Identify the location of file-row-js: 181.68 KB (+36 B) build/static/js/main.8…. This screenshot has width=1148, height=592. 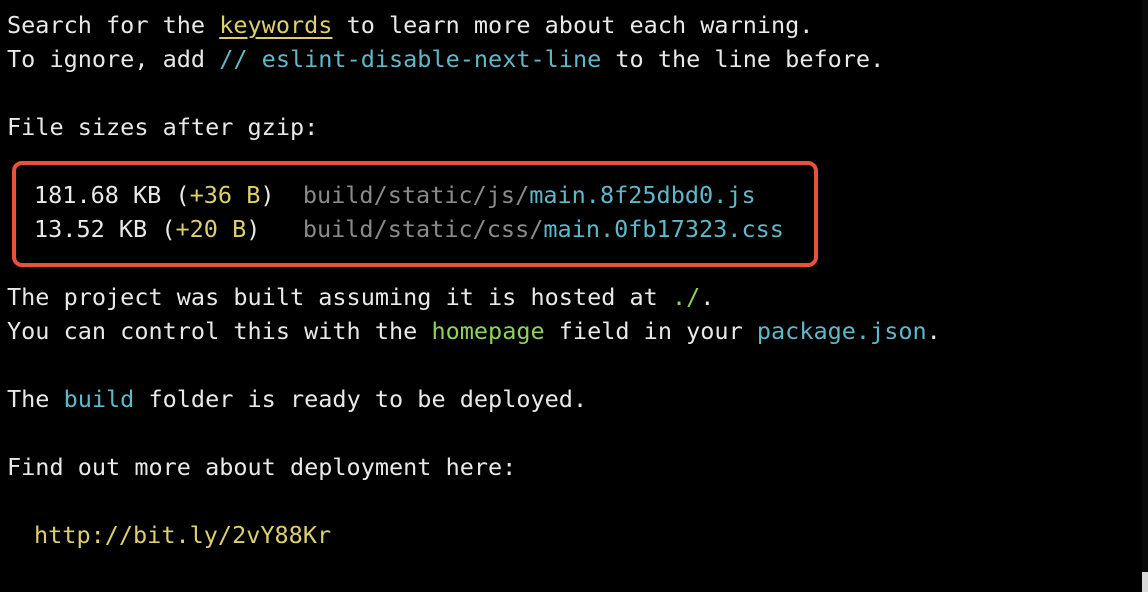
(395, 195).